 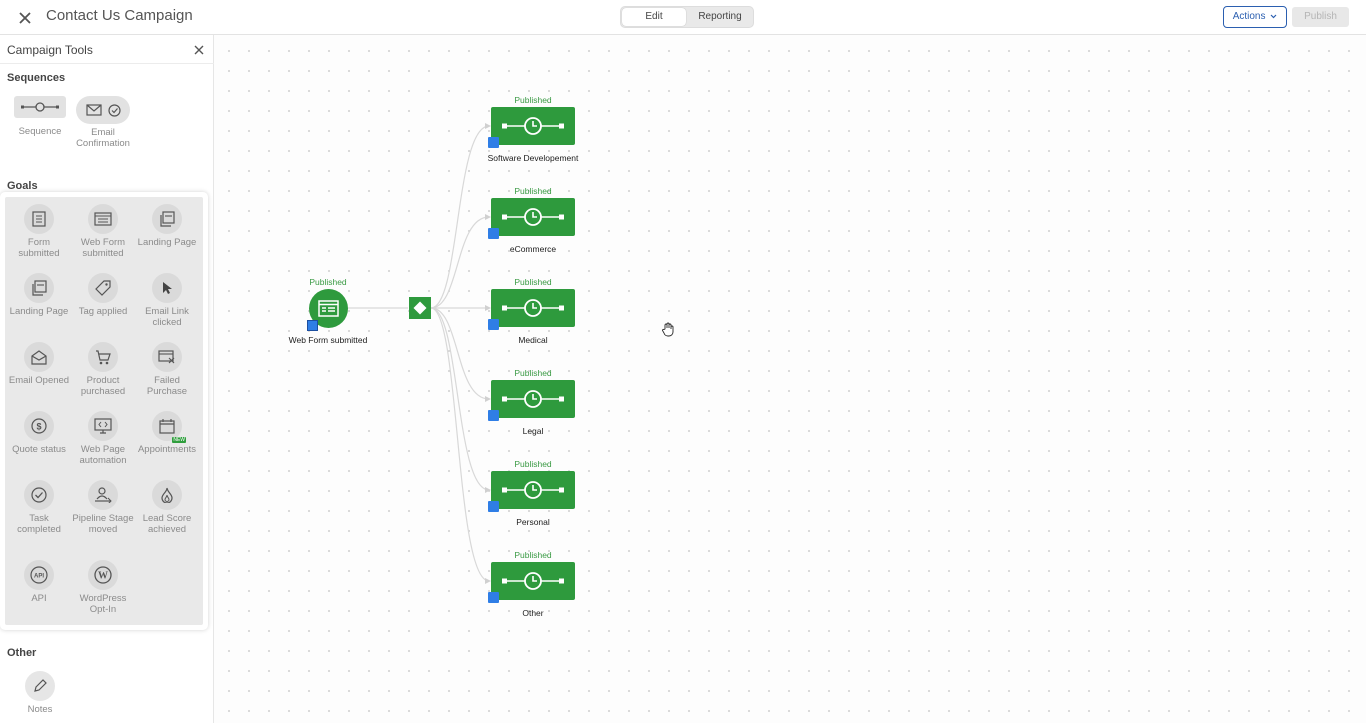 What do you see at coordinates (50, 50) in the screenshot?
I see `sidebar-title: Campaign Tools` at bounding box center [50, 50].